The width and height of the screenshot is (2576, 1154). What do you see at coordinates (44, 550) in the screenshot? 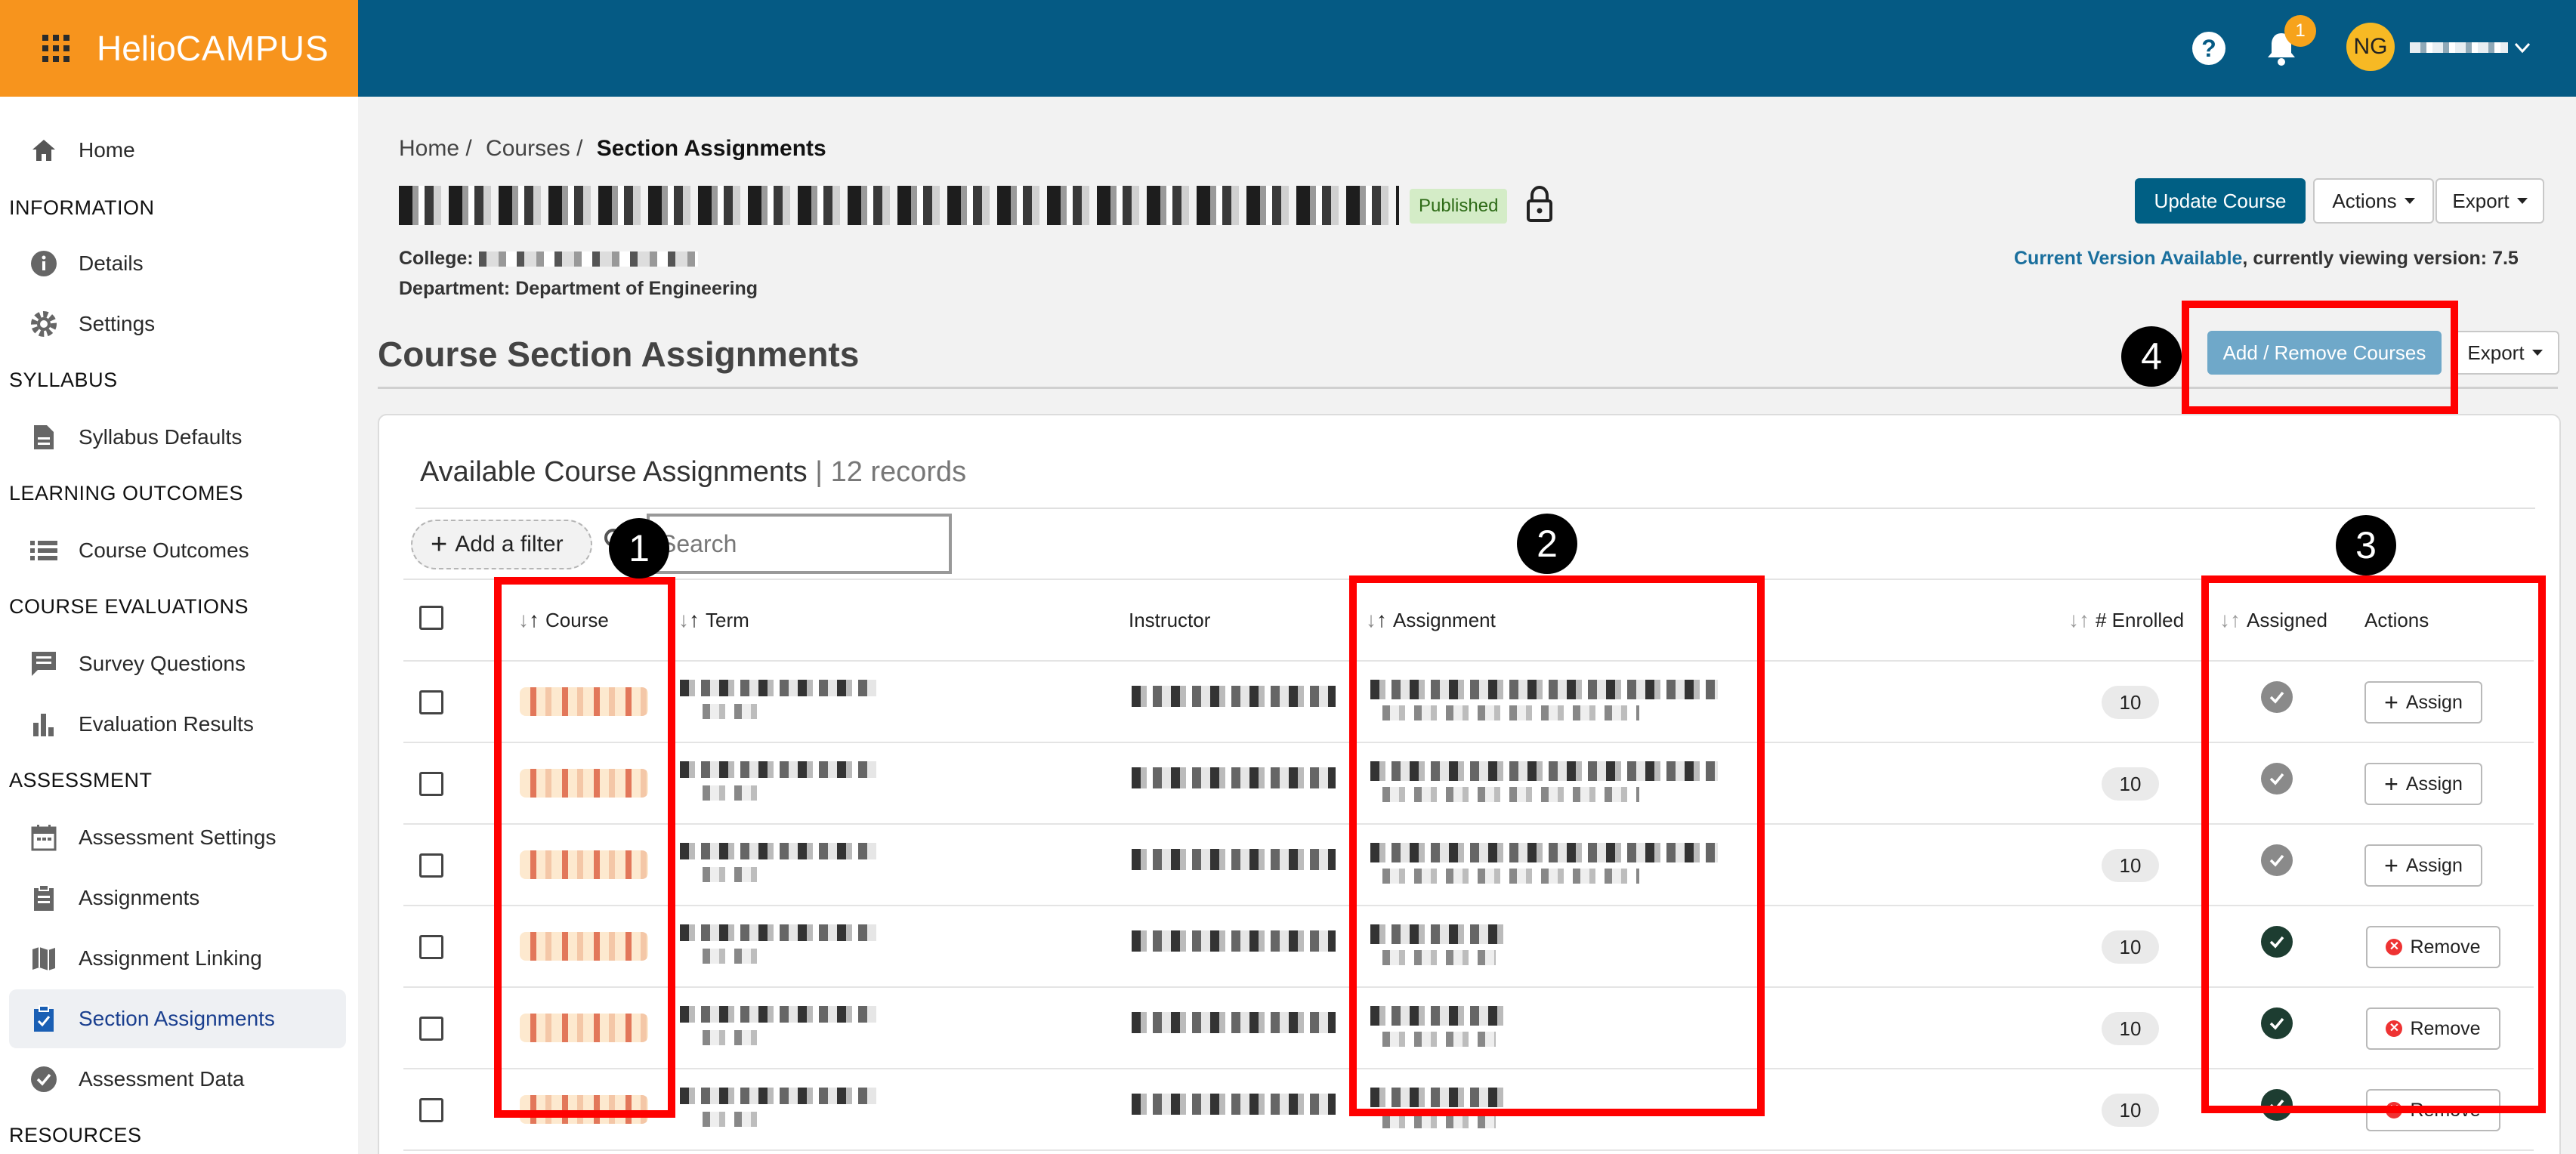
I see `list-icon` at bounding box center [44, 550].